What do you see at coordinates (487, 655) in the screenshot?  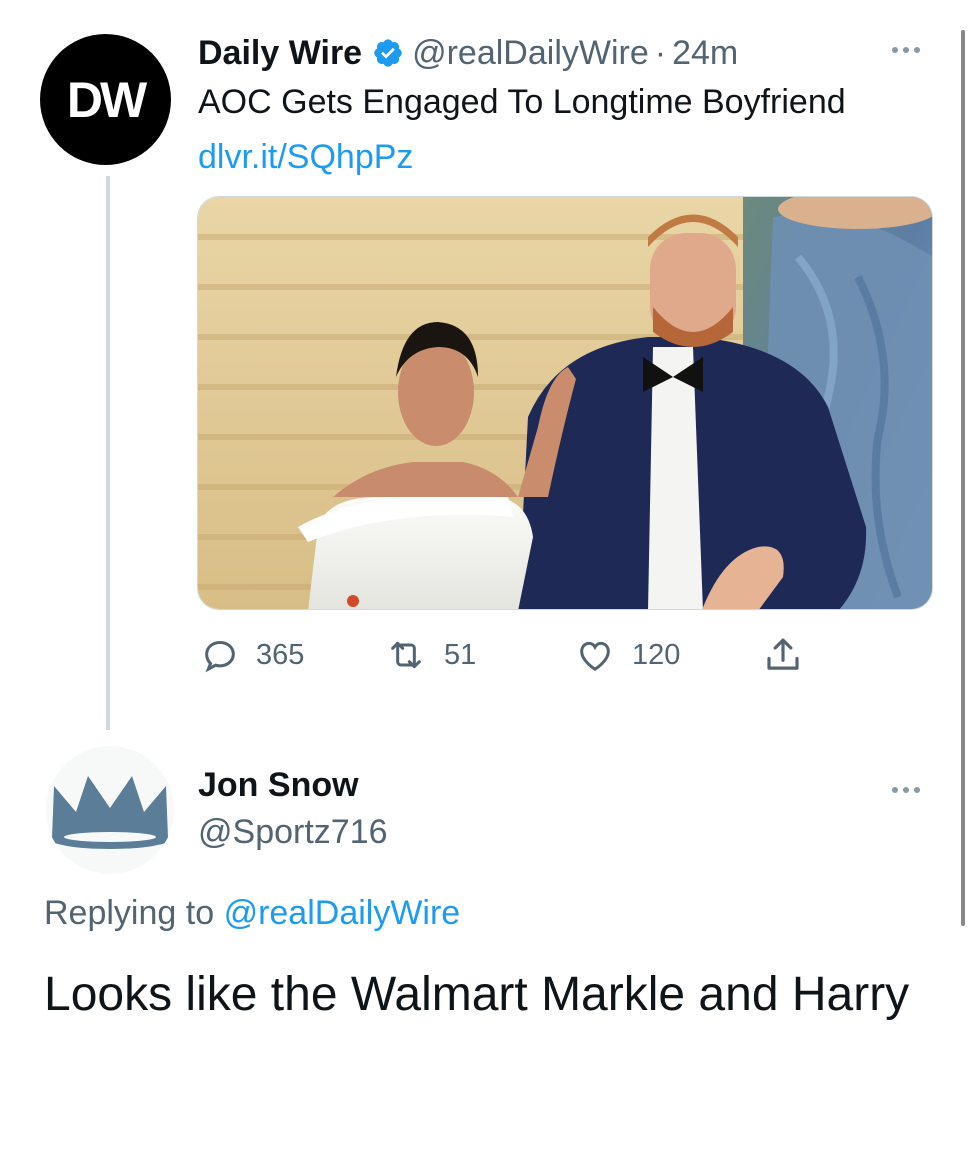 I see `tweet-actions: 365 51 120` at bounding box center [487, 655].